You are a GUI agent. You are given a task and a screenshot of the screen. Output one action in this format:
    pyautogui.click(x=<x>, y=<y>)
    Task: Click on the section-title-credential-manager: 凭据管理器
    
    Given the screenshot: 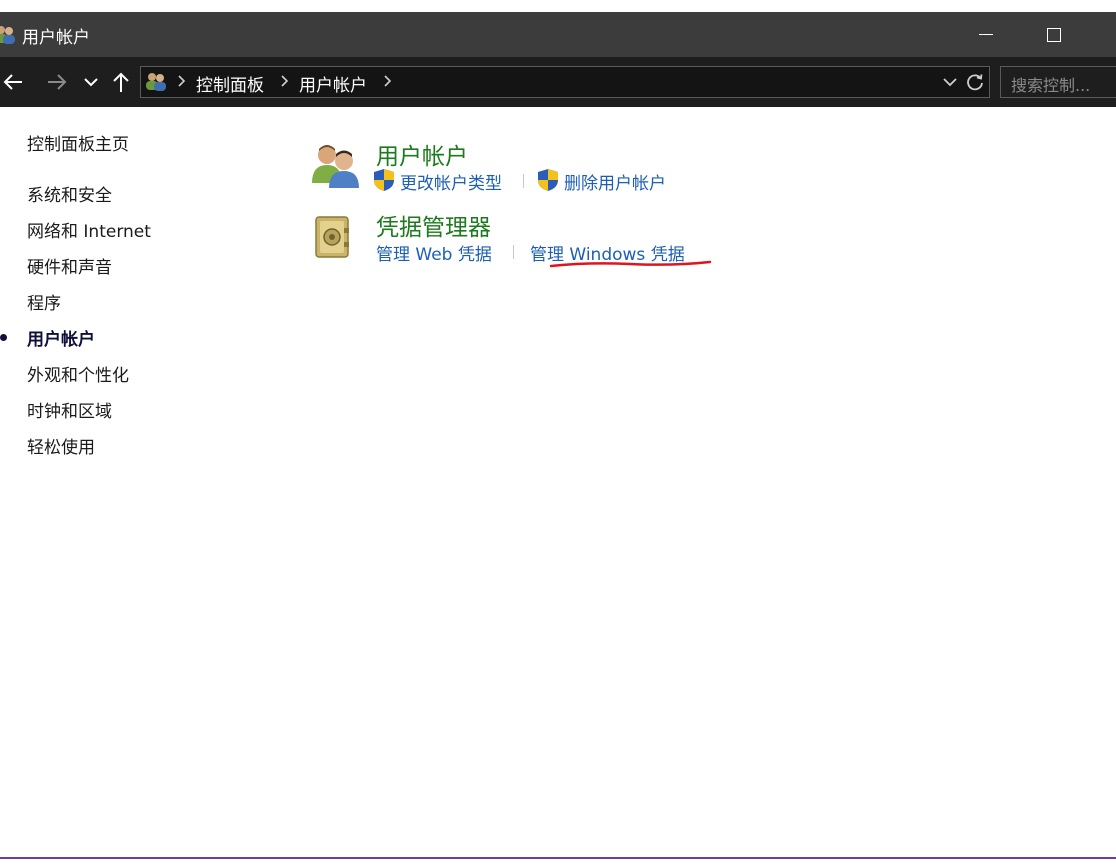 What is the action you would take?
    pyautogui.click(x=433, y=225)
    